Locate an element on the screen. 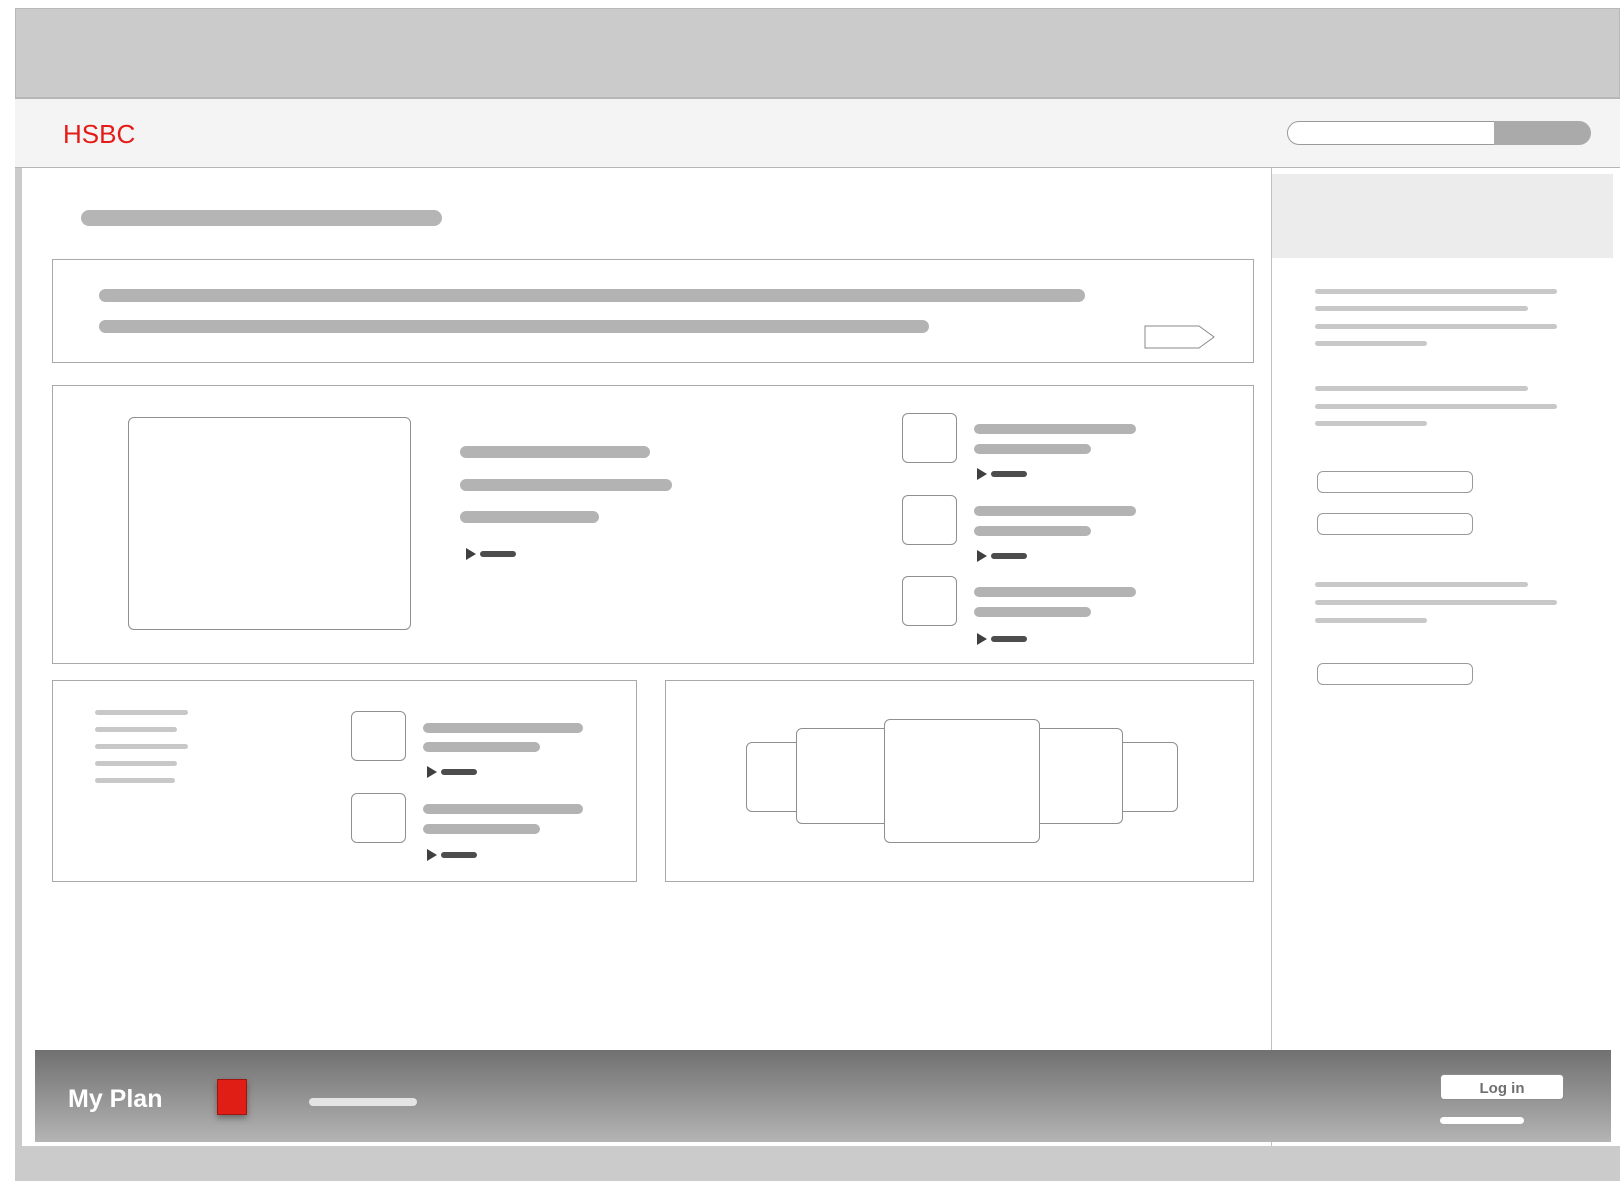  window-bottom-bar is located at coordinates (817, 1163).